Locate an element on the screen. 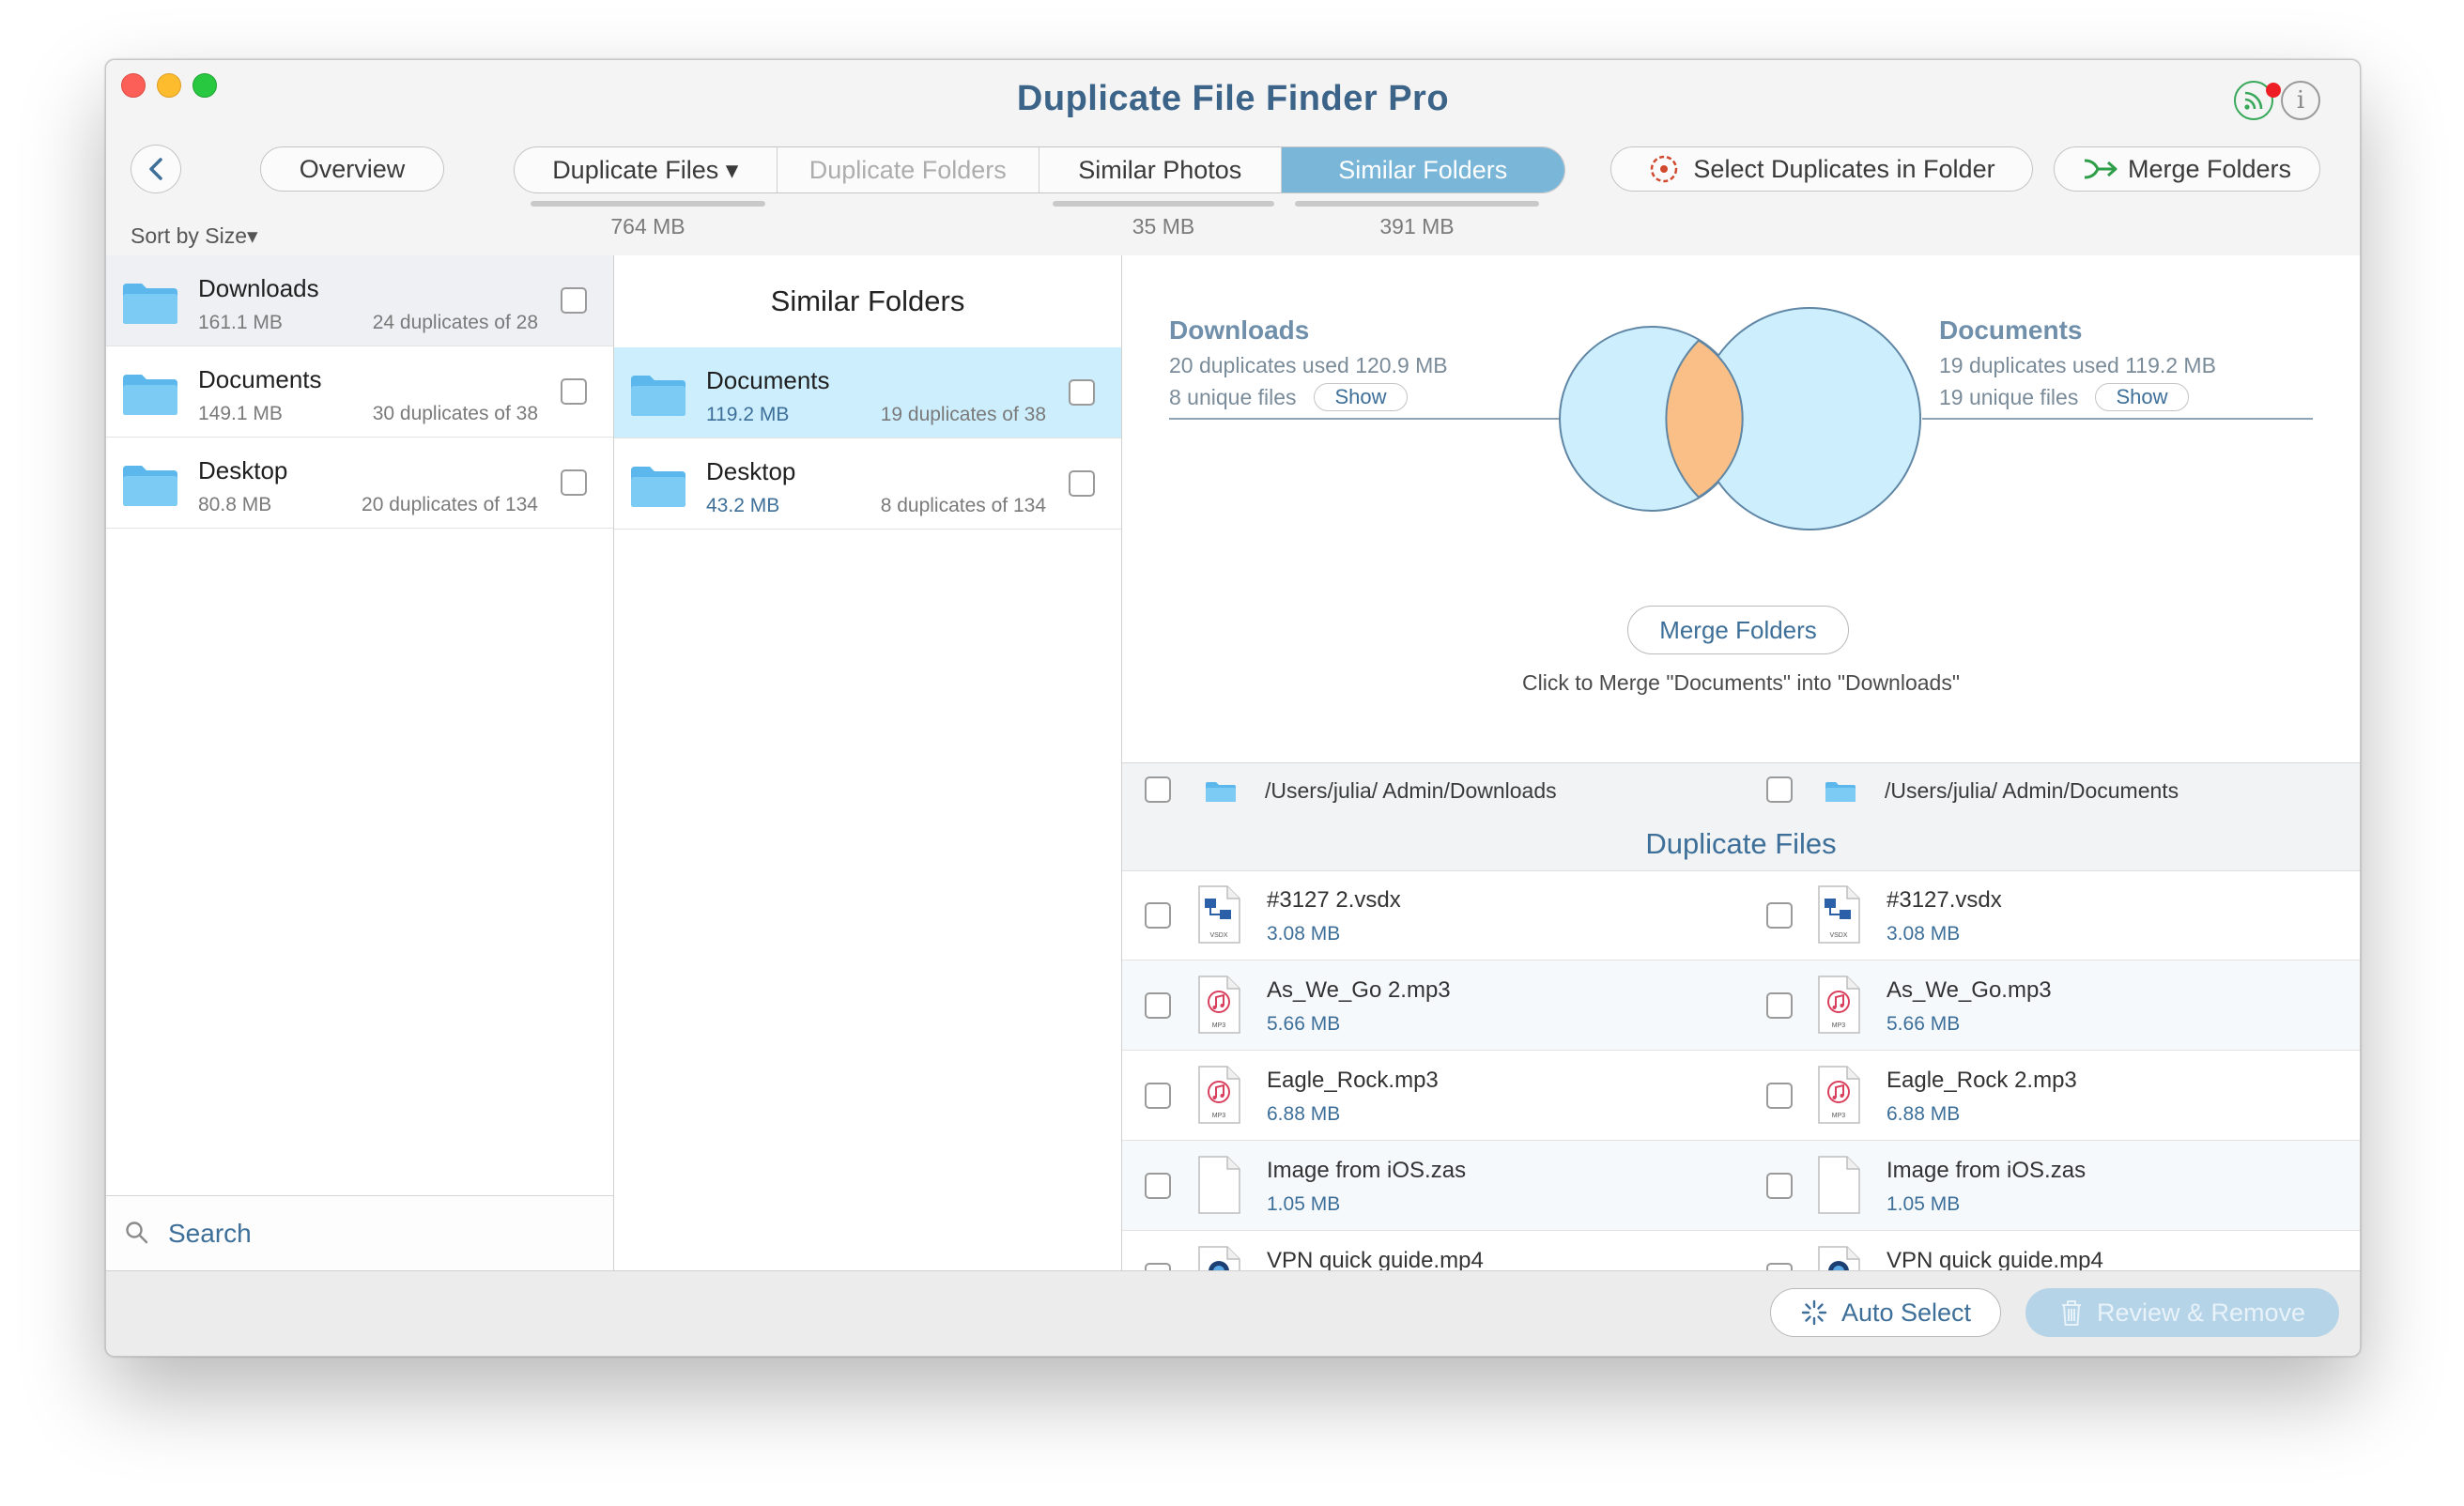  similar-folders-size-bar is located at coordinates (1417, 204).